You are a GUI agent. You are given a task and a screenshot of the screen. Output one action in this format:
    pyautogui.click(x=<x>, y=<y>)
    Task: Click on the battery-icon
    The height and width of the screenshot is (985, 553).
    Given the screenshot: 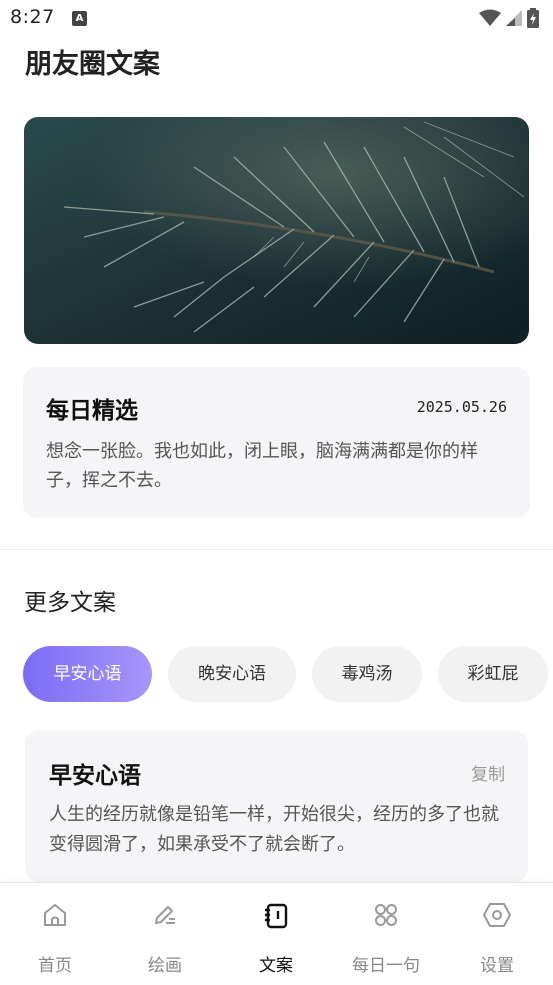 What is the action you would take?
    pyautogui.click(x=533, y=18)
    